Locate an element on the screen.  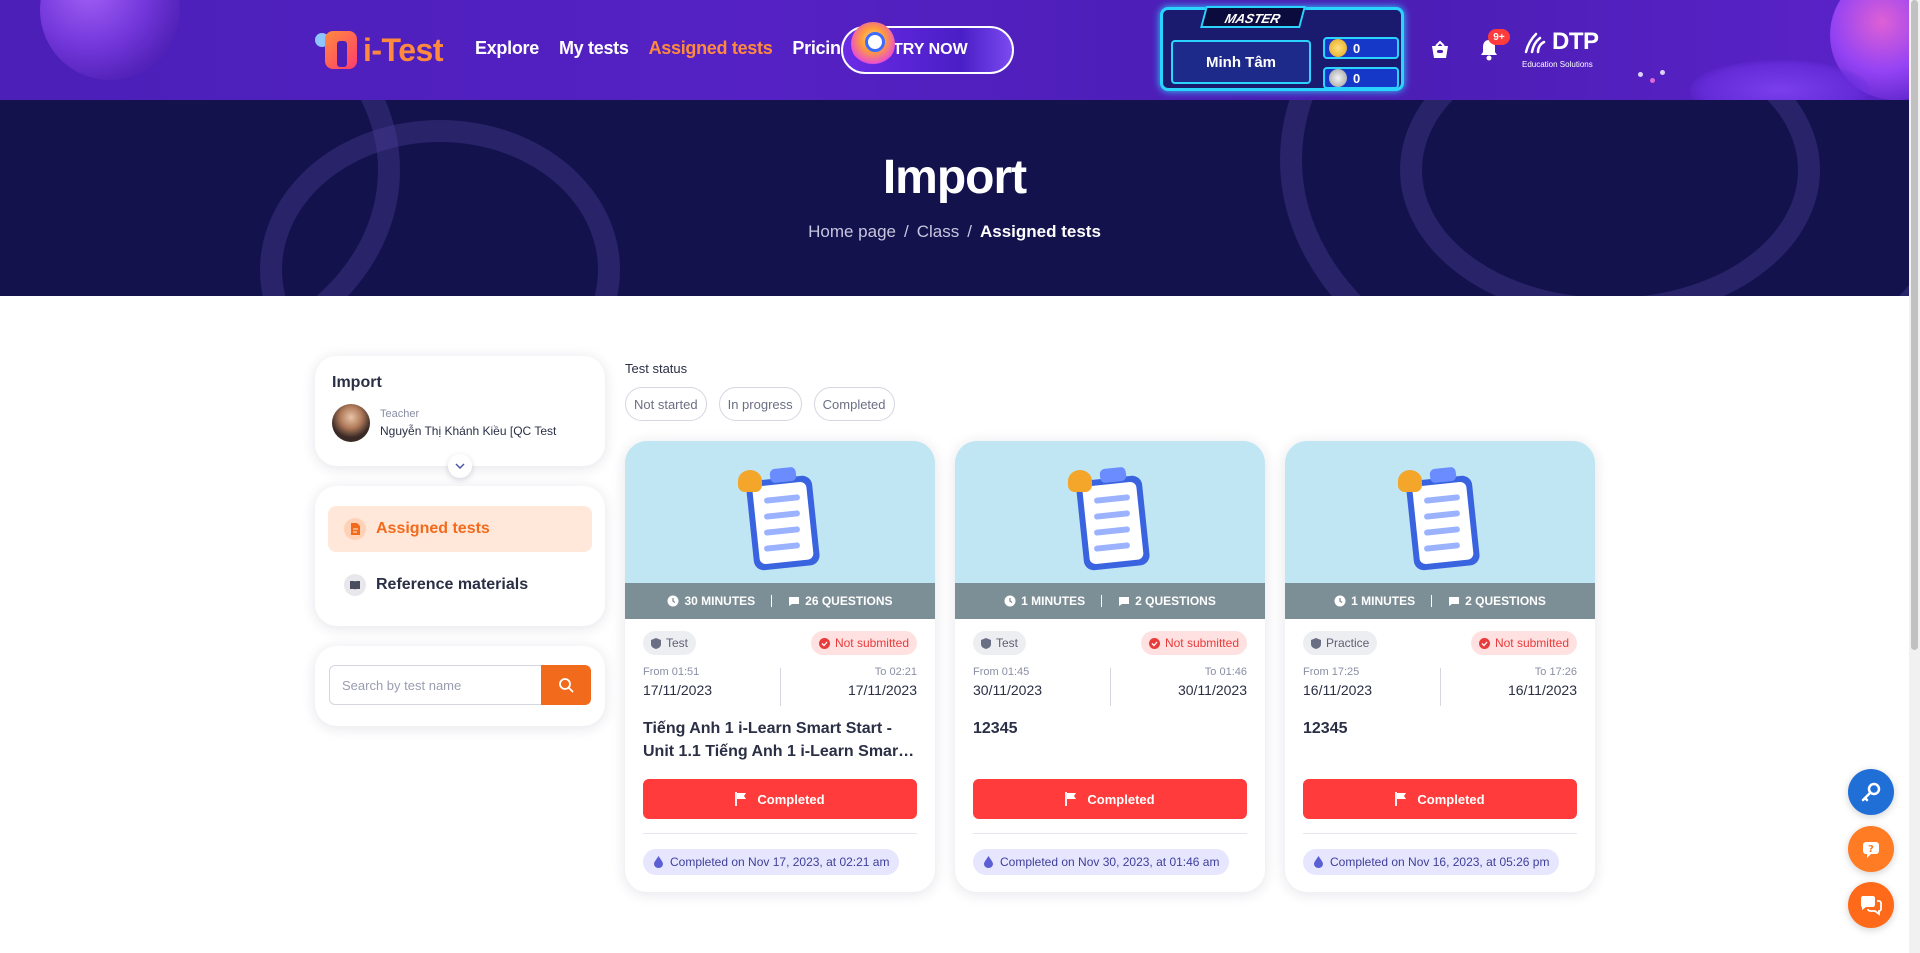
search-input is located at coordinates (435, 685).